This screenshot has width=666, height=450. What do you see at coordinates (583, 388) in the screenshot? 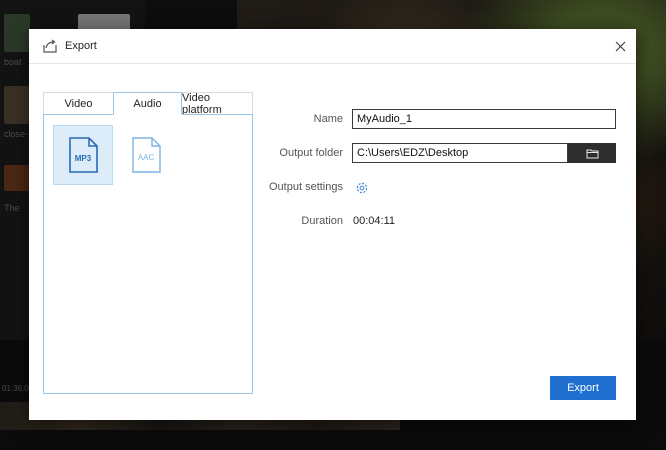
I see `export-button: Export` at bounding box center [583, 388].